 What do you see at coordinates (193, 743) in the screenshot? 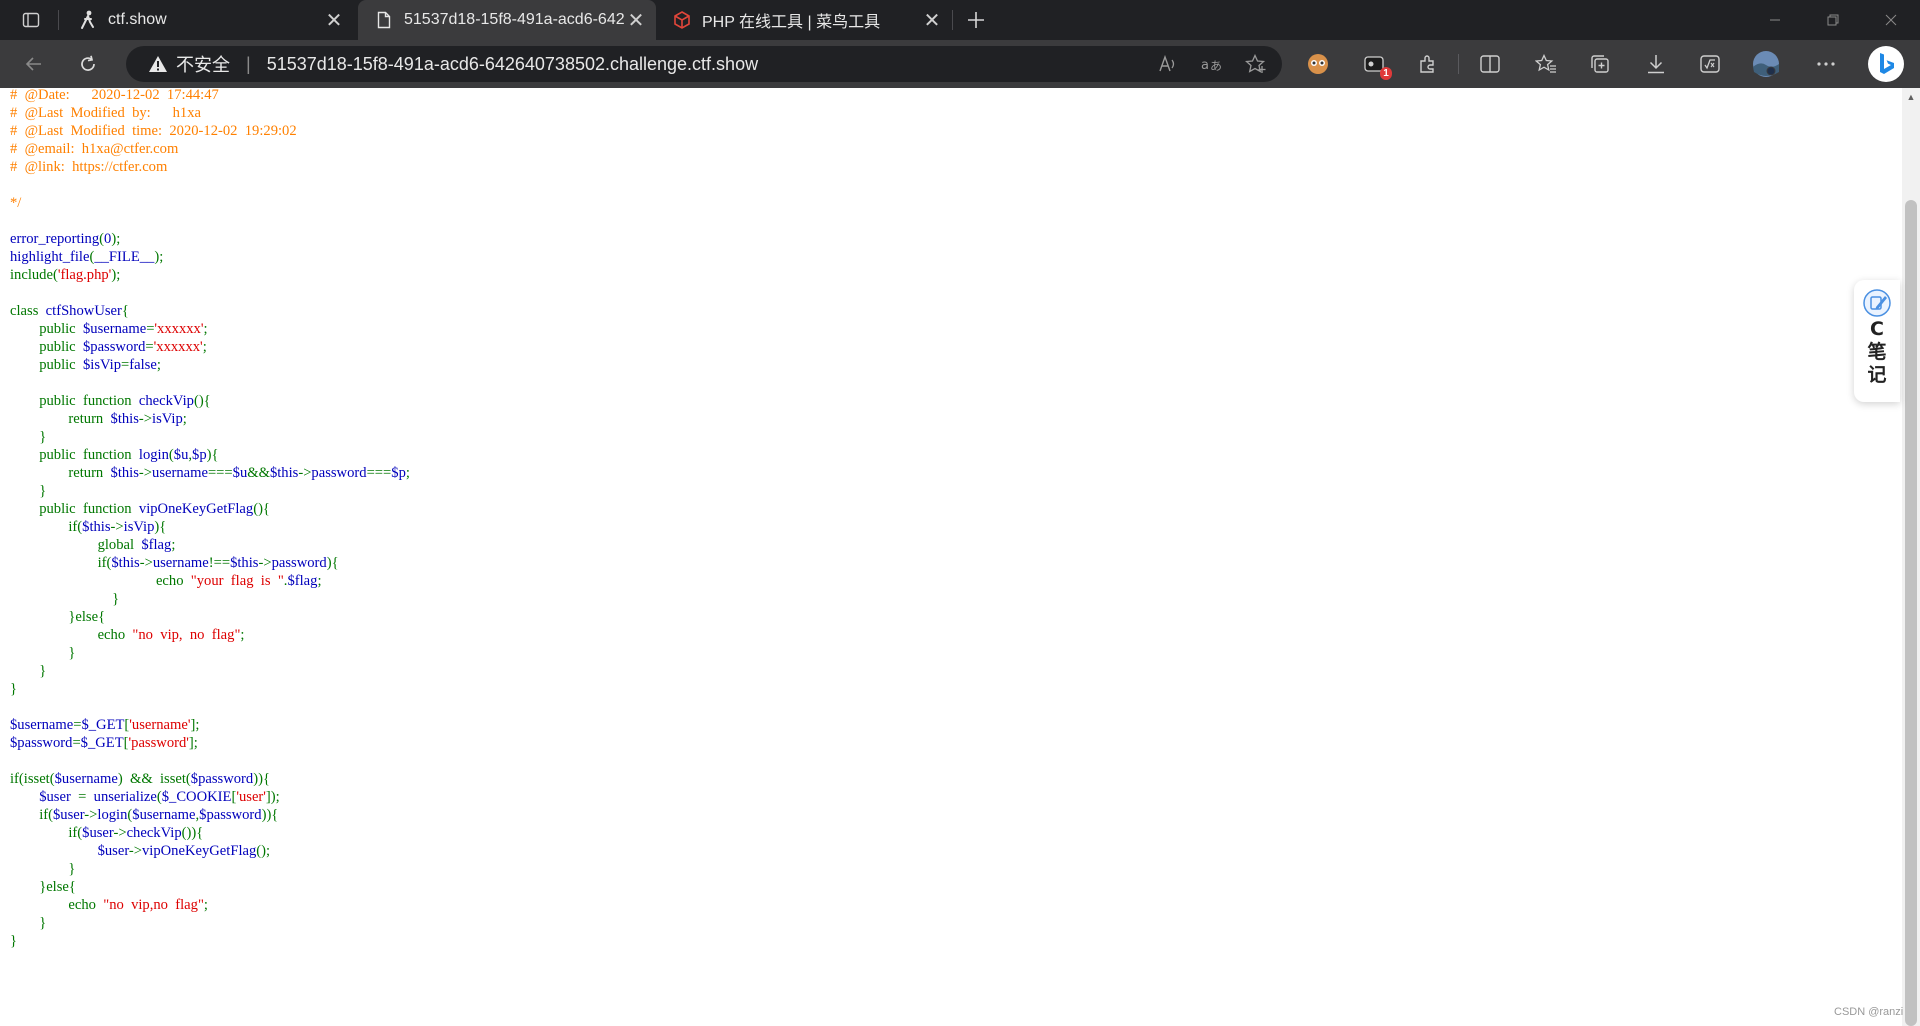
I see `code-token: ];` at bounding box center [193, 743].